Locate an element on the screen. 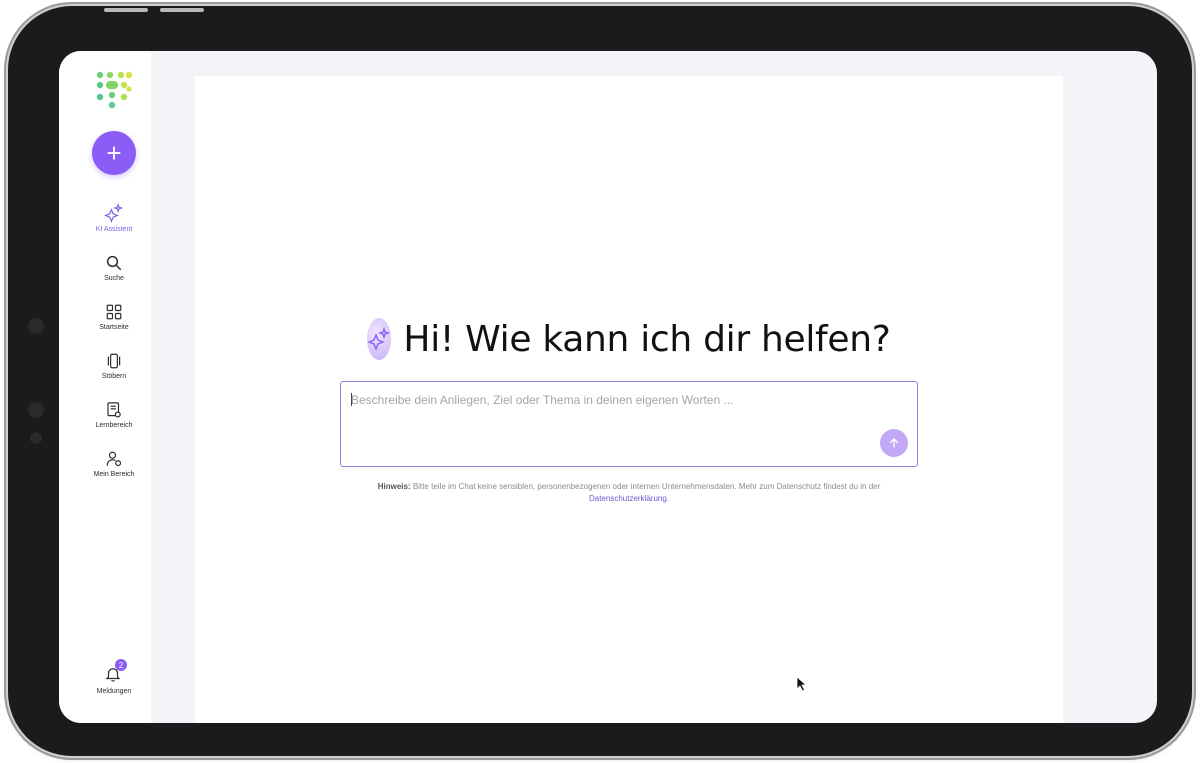 The width and height of the screenshot is (1200, 763). notification-badge: 2 is located at coordinates (121, 665).